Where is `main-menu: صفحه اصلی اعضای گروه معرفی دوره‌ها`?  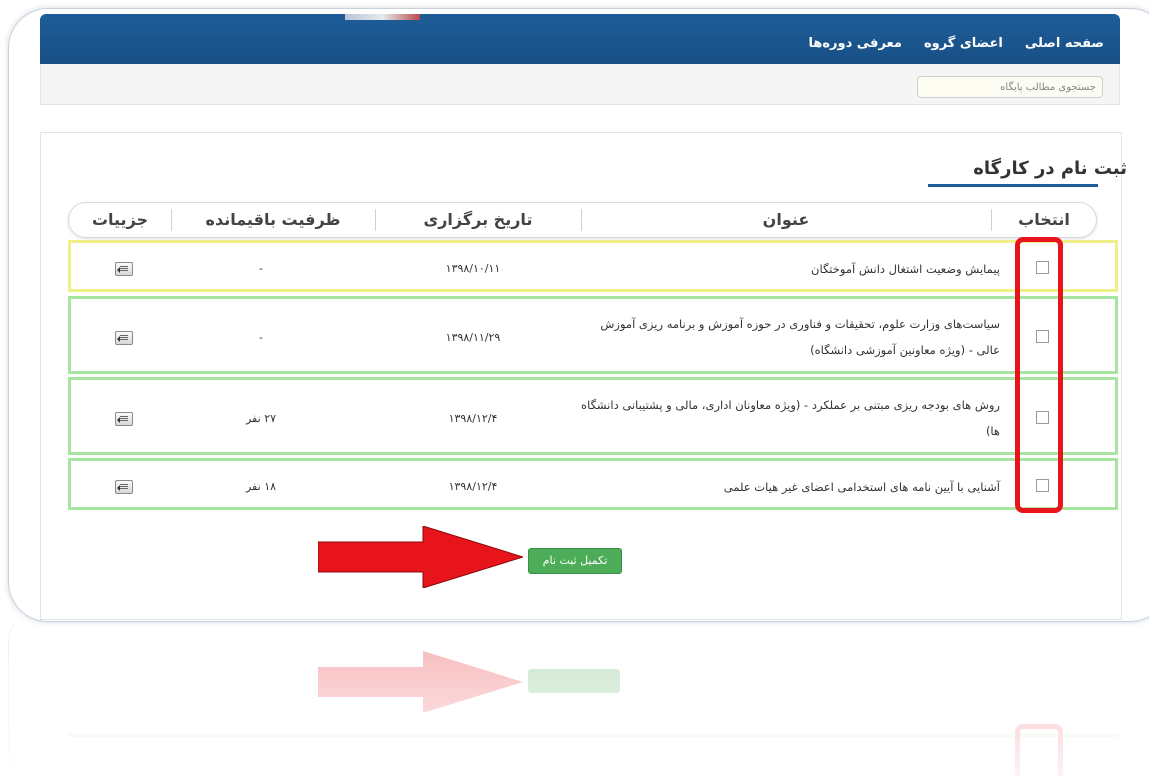
main-menu: صفحه اصلی اعضای گروه معرفی دوره‌ها is located at coordinates (956, 43).